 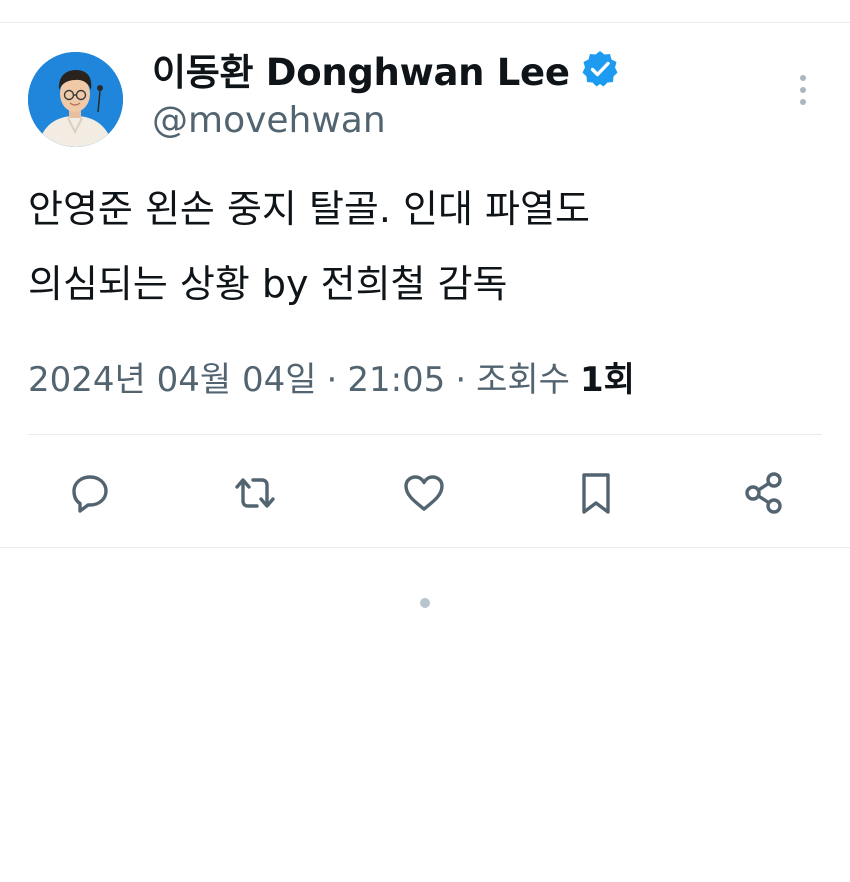 I want to click on bookmark-icon, so click(x=596, y=493).